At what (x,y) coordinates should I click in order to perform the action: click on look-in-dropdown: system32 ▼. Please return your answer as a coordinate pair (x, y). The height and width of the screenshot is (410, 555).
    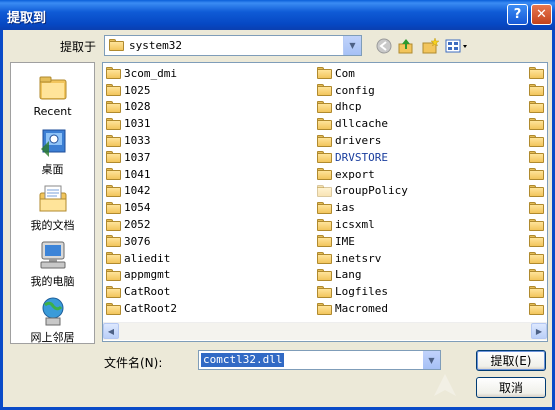
    Looking at the image, I should click on (233, 45).